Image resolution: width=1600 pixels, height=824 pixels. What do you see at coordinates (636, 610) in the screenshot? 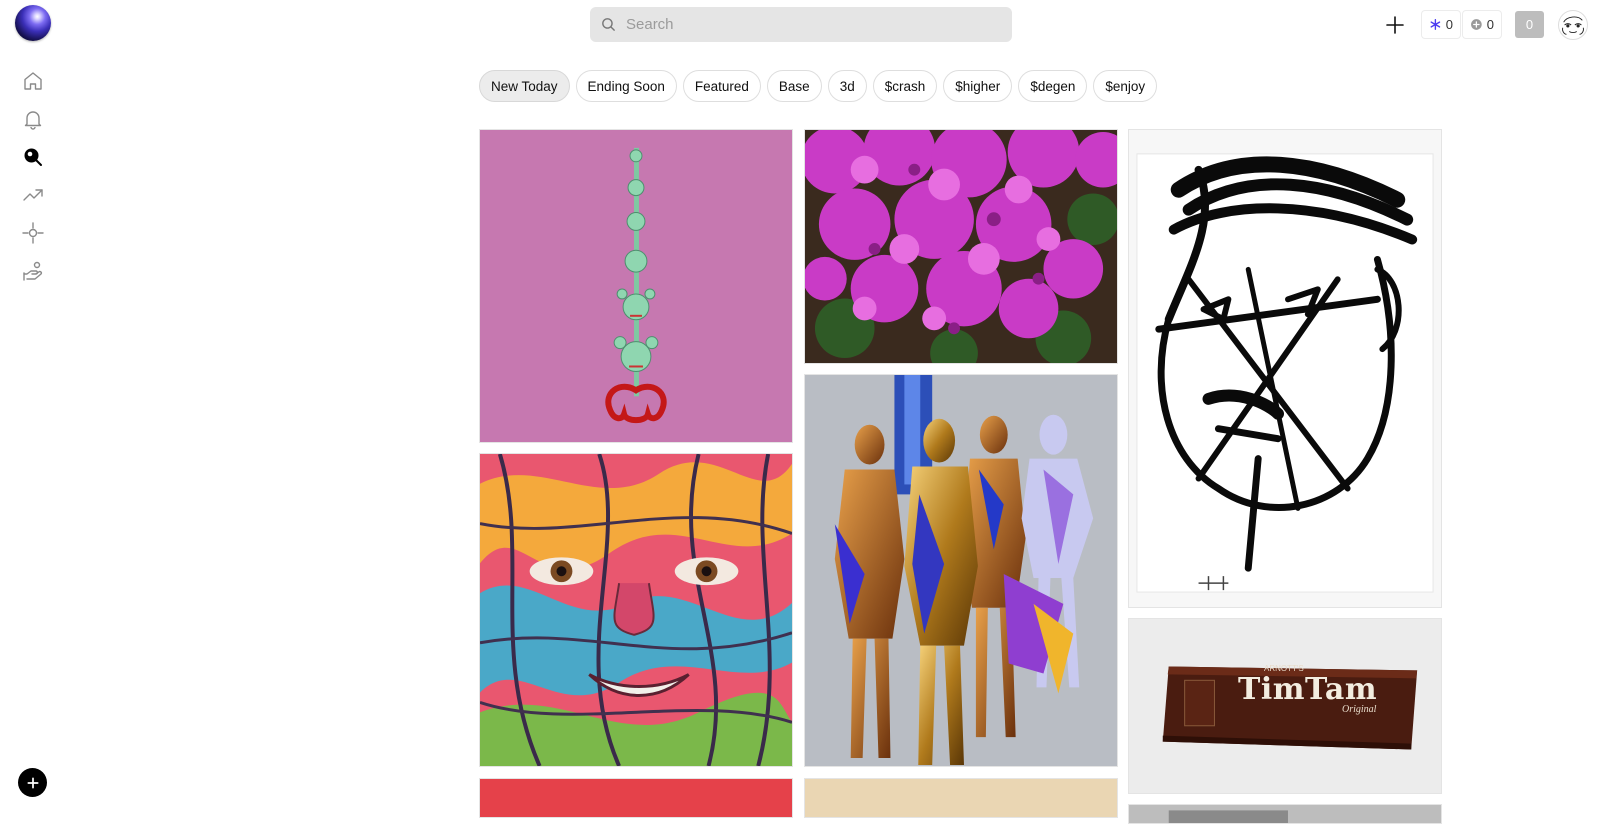
I see `tile-painted-face` at bounding box center [636, 610].